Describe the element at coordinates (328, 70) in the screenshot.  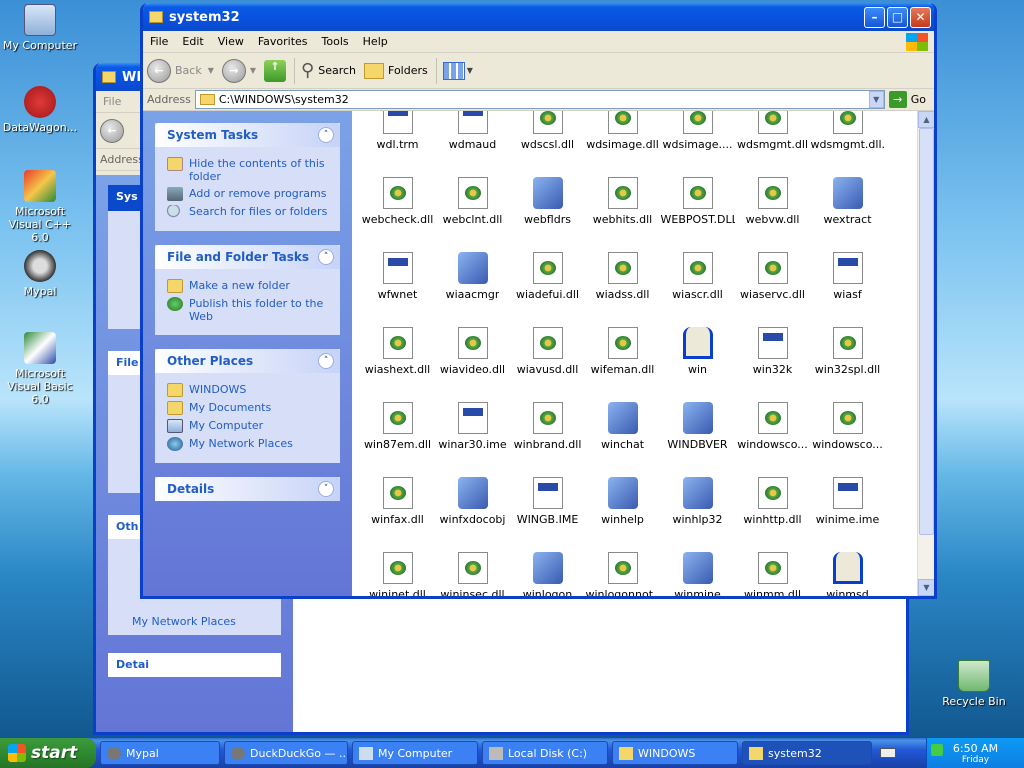
I see `search-button: ⚲ Search` at that location.